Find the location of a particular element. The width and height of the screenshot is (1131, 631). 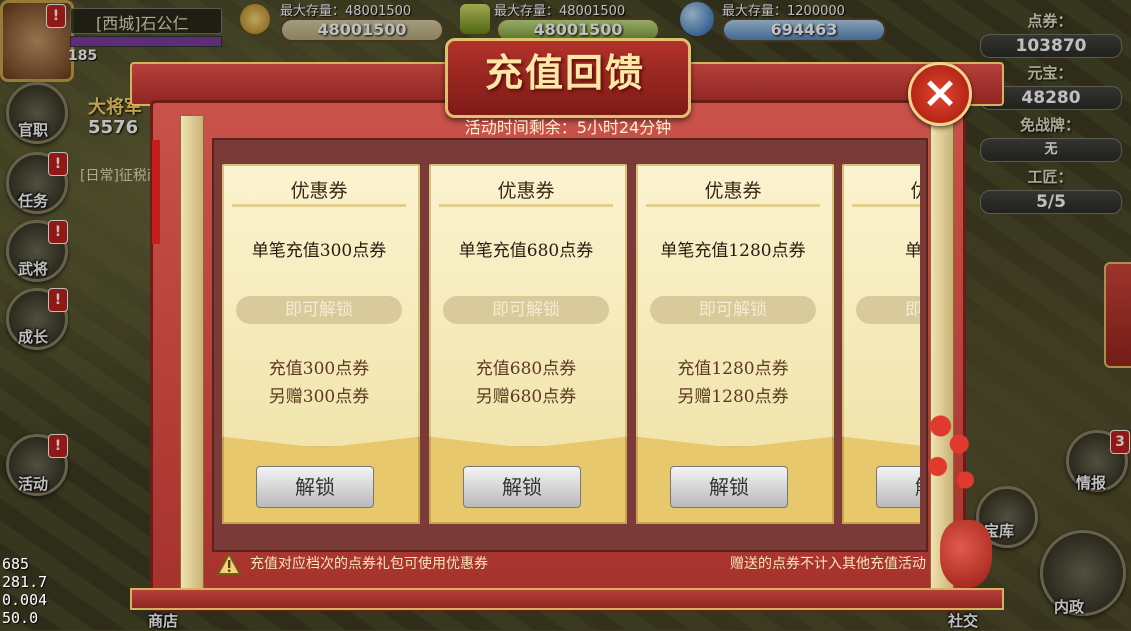

plum-blossom-vase is located at coordinates (966, 554).